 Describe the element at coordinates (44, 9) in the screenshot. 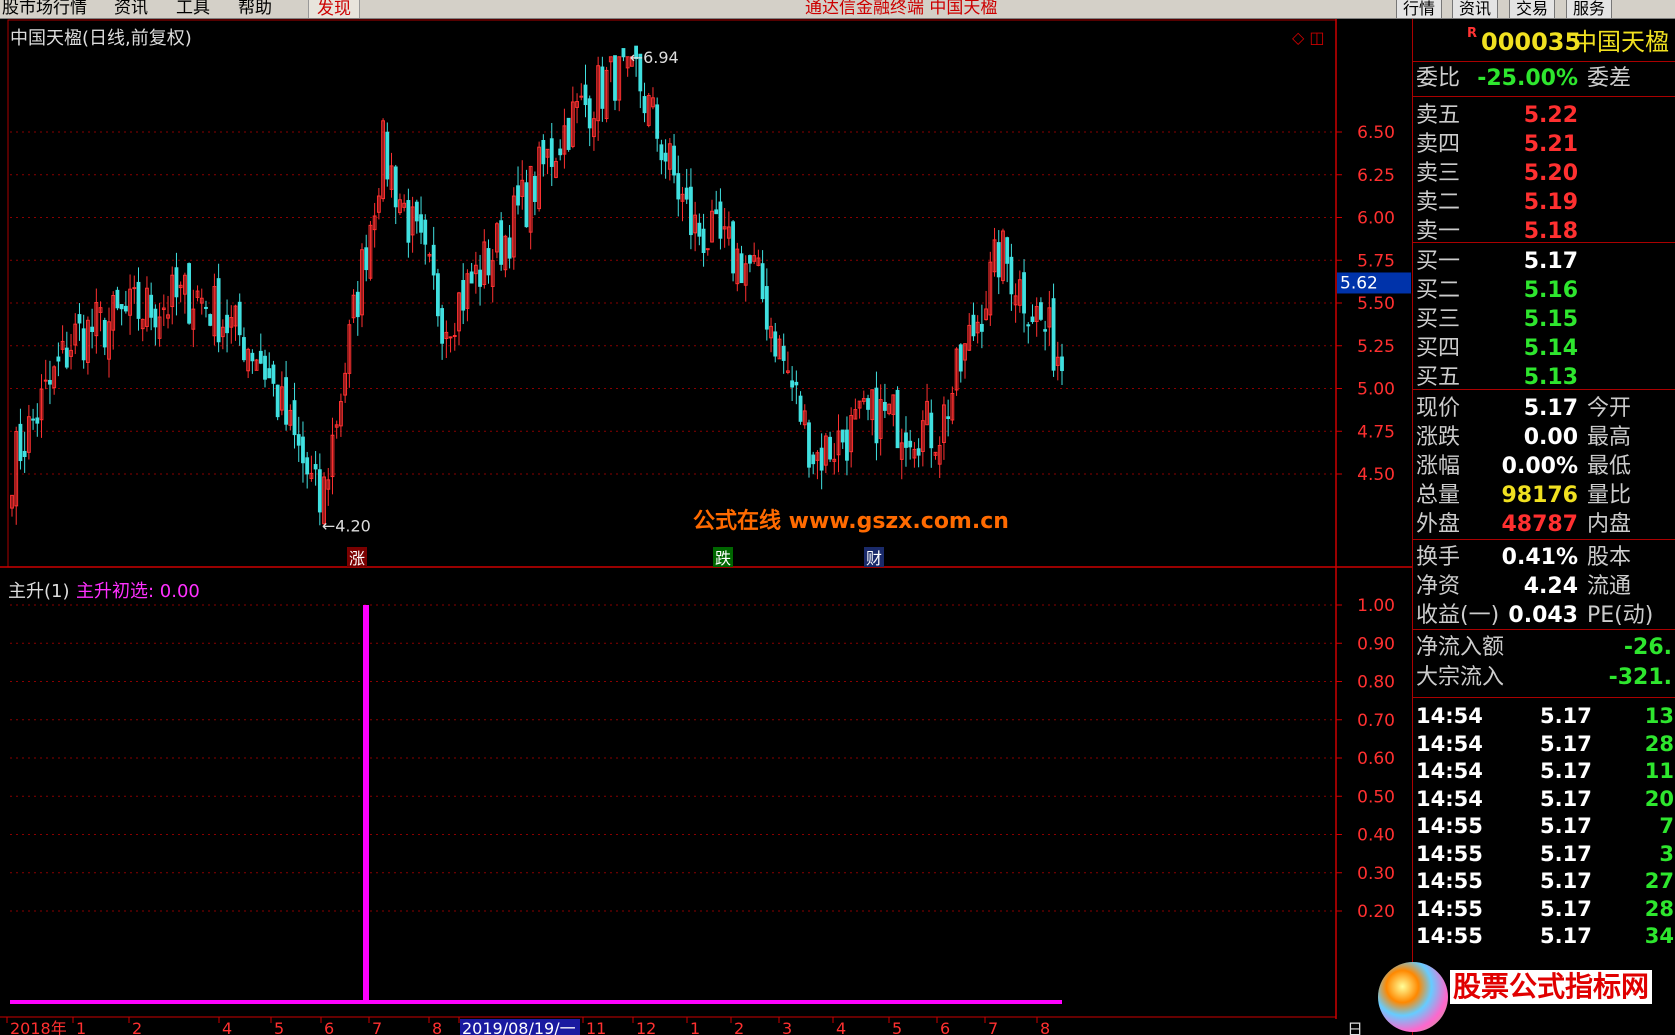

I see `menu-market: 股市场行情` at that location.